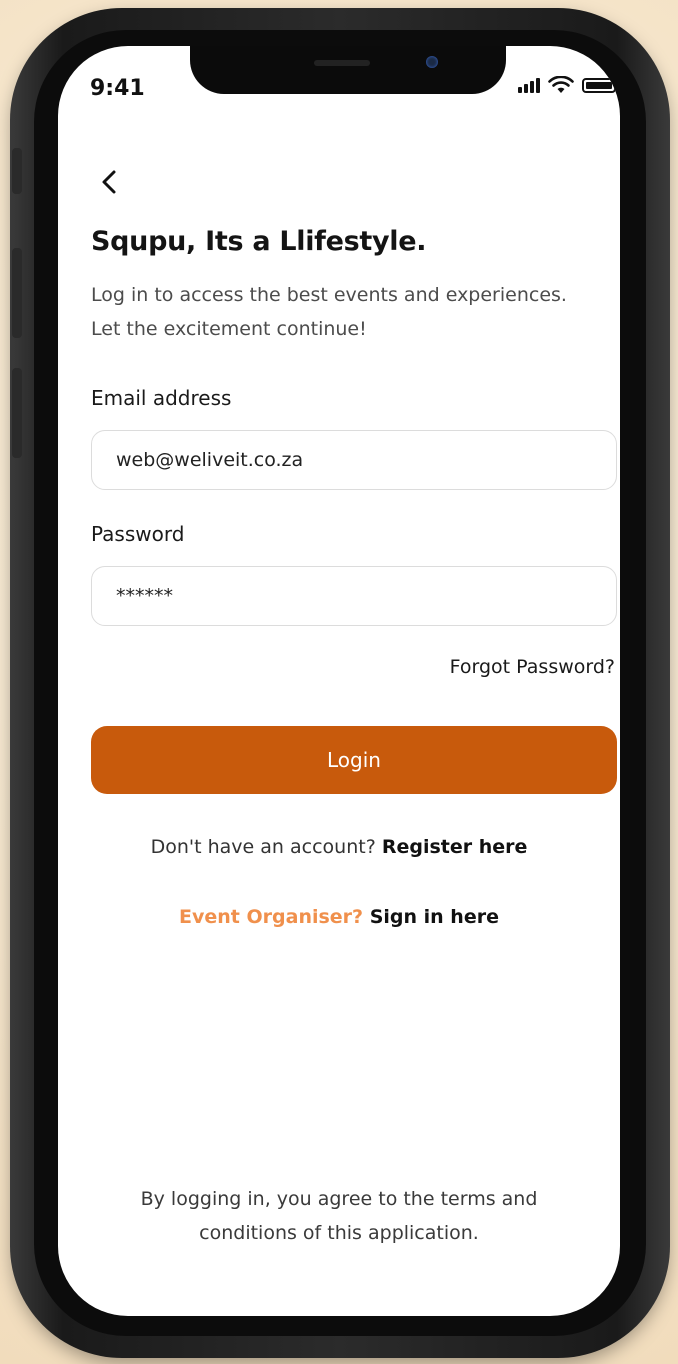 The image size is (678, 1364). I want to click on email-field, so click(354, 460).